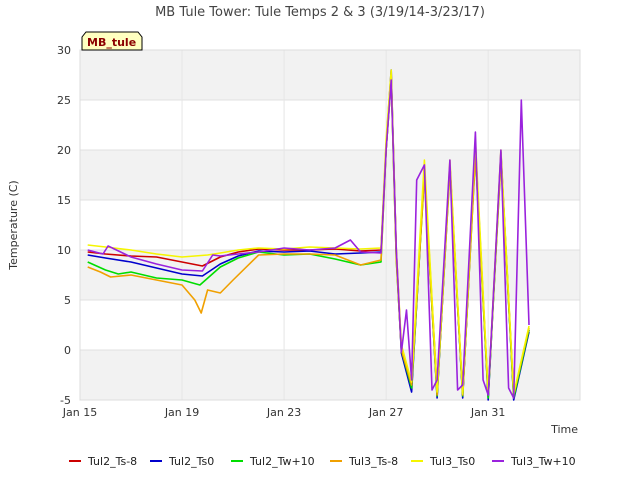  Describe the element at coordinates (64, 100) in the screenshot. I see `y-tick-label: 25` at that location.